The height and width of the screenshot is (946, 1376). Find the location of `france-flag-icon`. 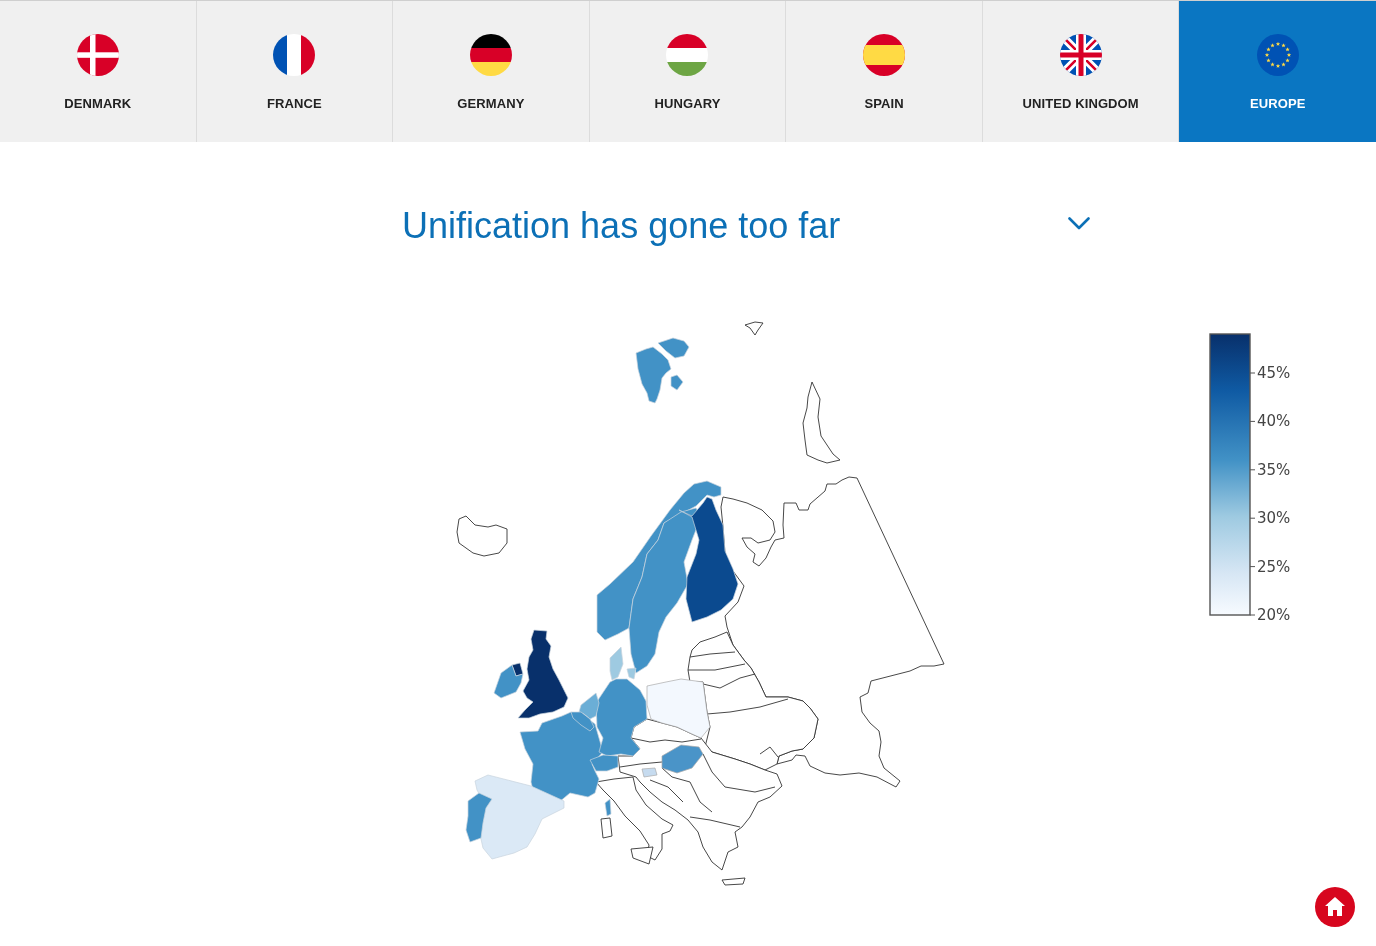

france-flag-icon is located at coordinates (294, 55).